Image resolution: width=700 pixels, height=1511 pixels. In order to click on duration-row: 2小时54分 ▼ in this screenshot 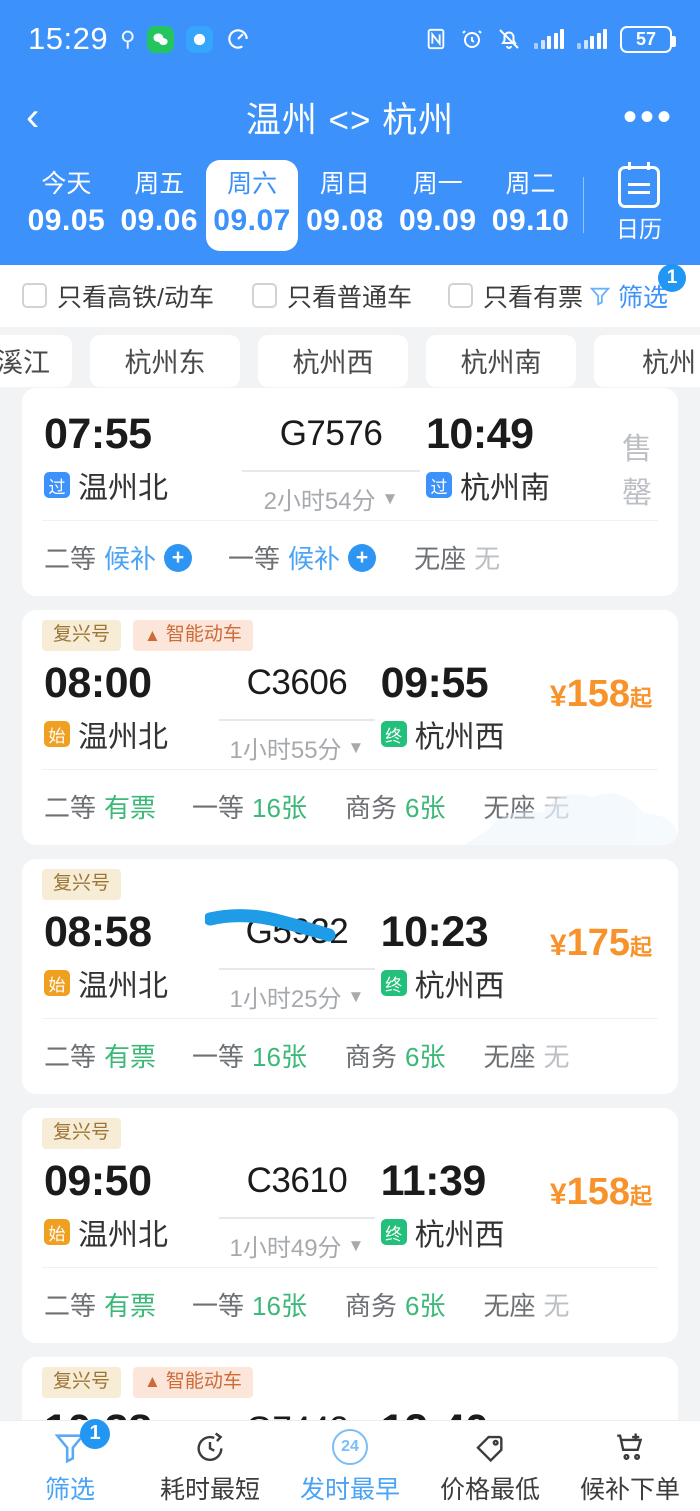, I will do `click(331, 498)`.